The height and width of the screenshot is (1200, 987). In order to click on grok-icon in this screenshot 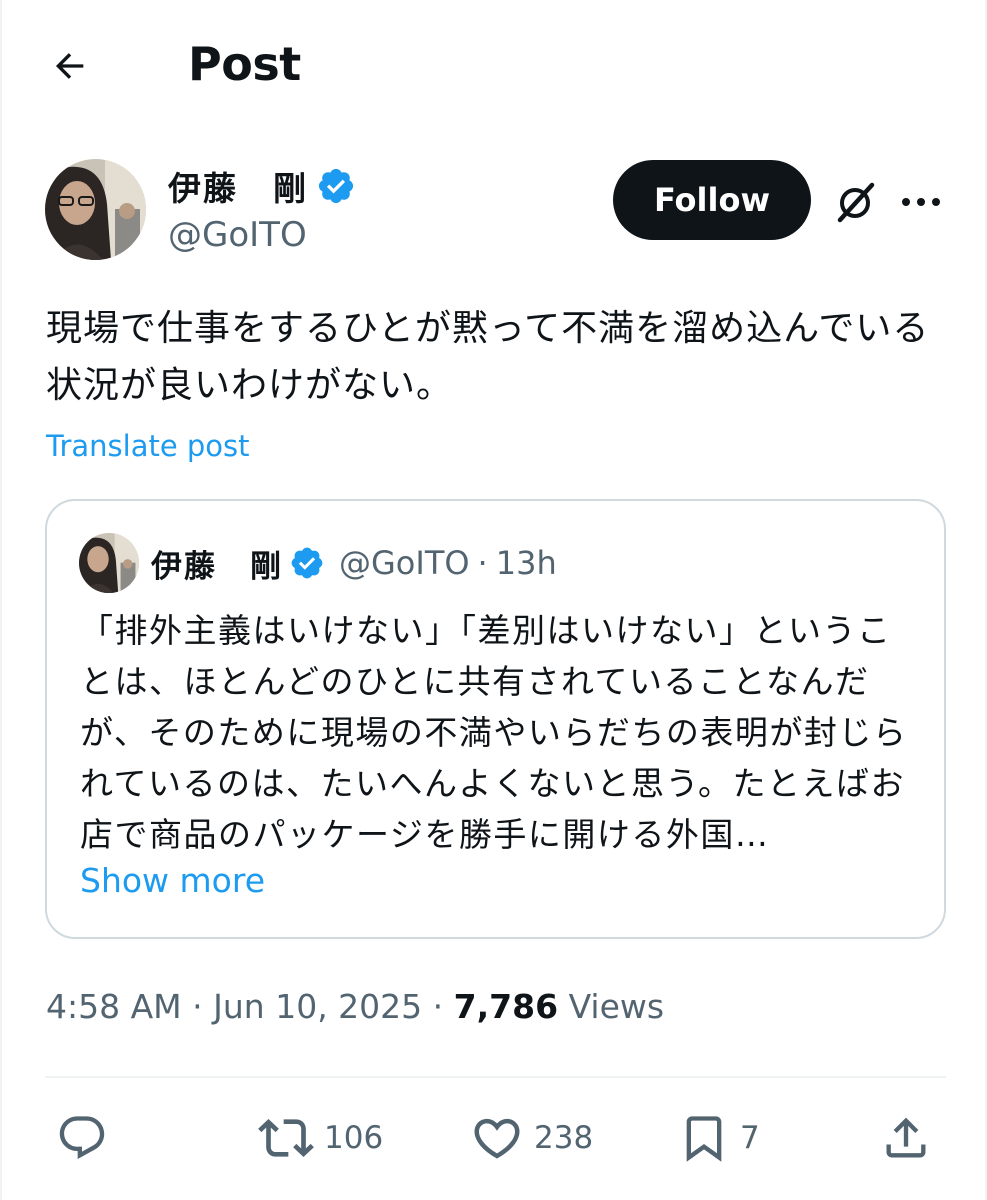, I will do `click(856, 202)`.